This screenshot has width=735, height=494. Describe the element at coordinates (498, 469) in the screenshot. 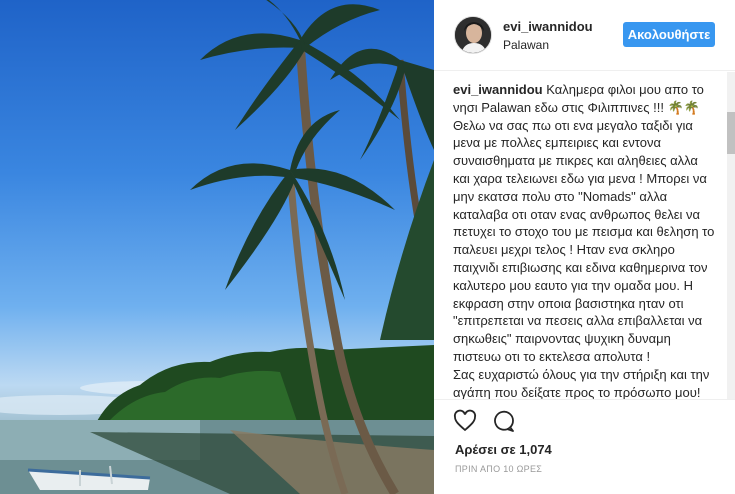

I see `post-timestamp: ΠΡΙΝ ΑΠΟ 10 ΩΡΕΣ` at that location.